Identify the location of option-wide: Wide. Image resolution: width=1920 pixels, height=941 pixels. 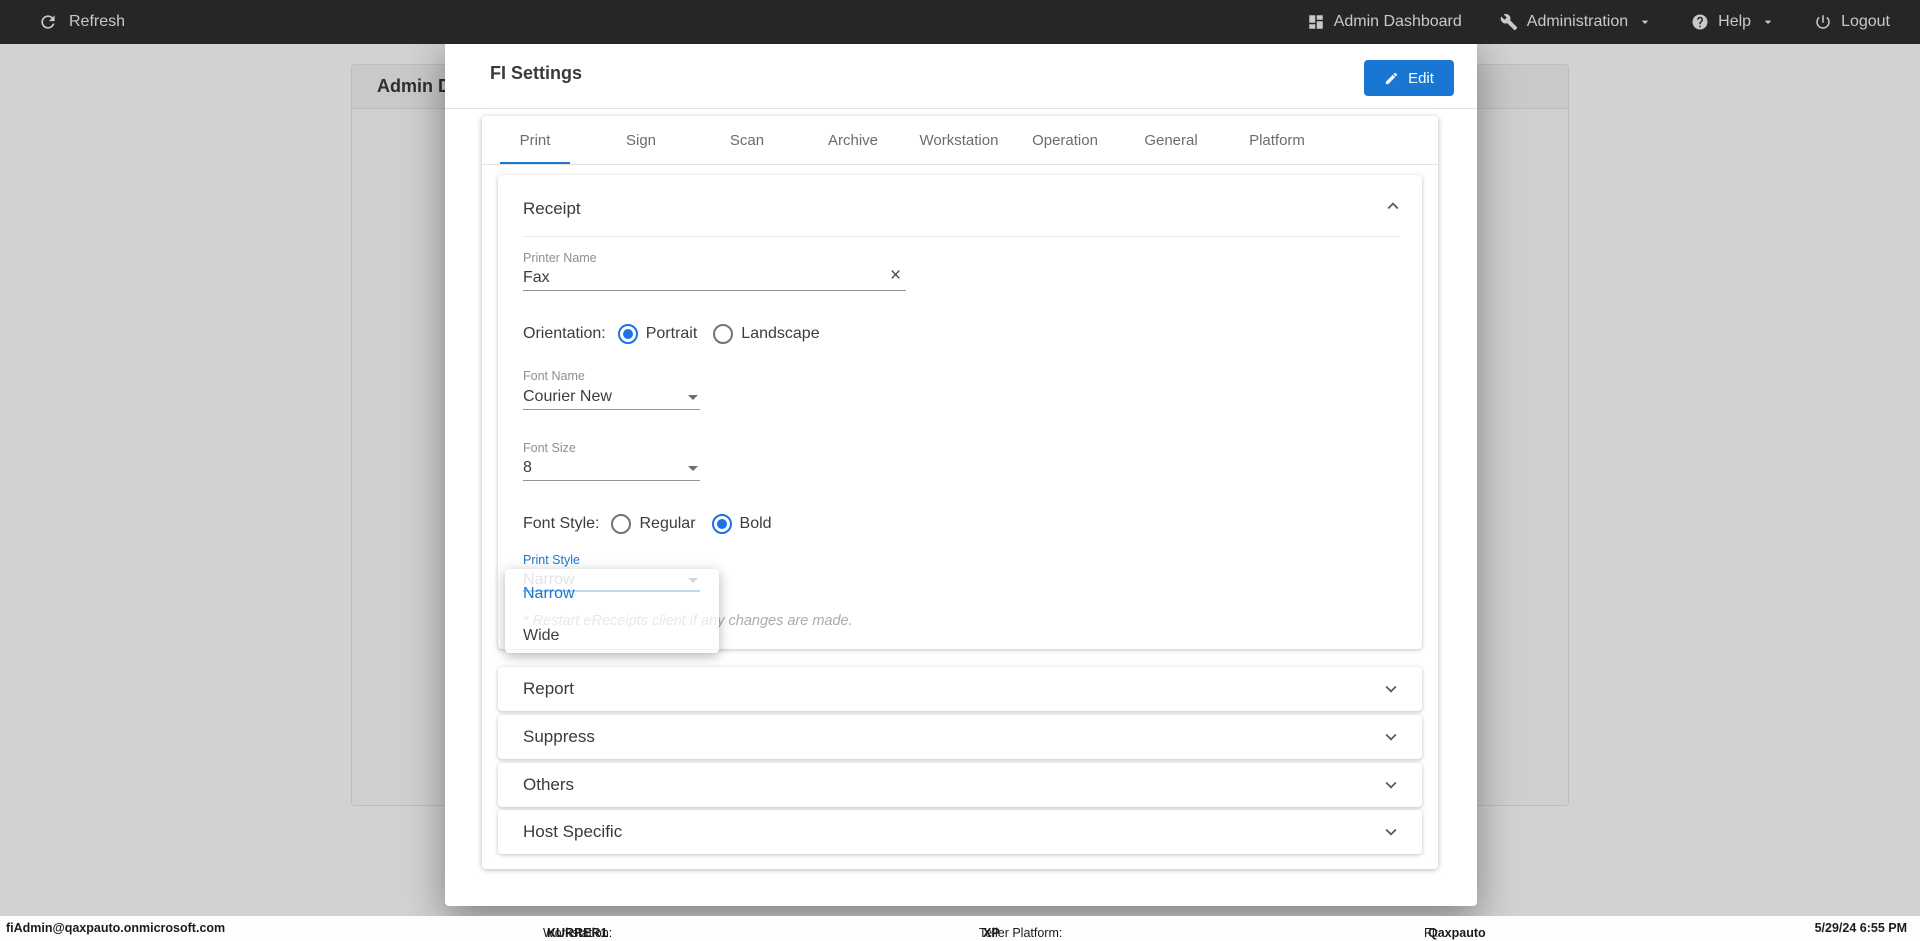
(541, 636).